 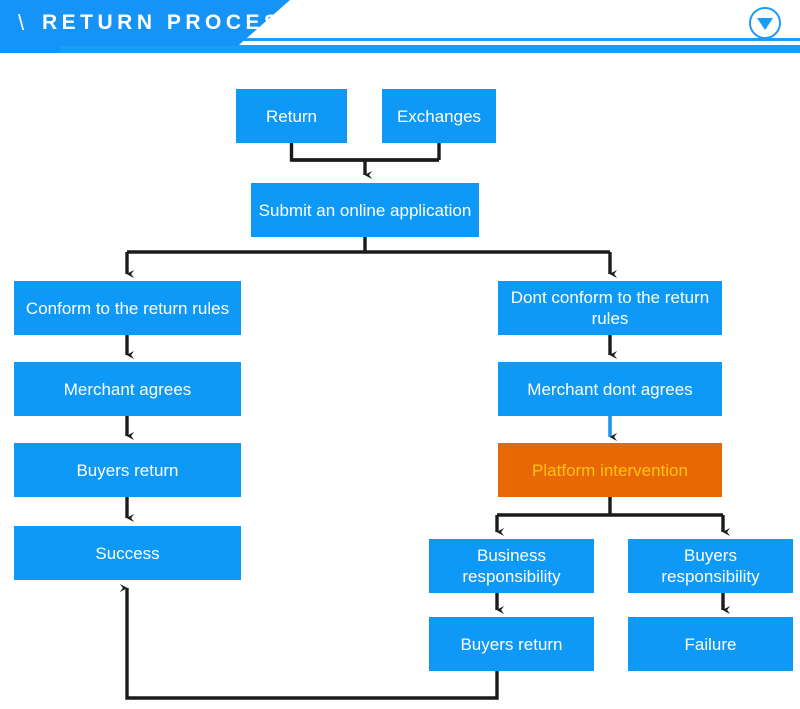 I want to click on chevron-down-circle-icon, so click(x=765, y=23).